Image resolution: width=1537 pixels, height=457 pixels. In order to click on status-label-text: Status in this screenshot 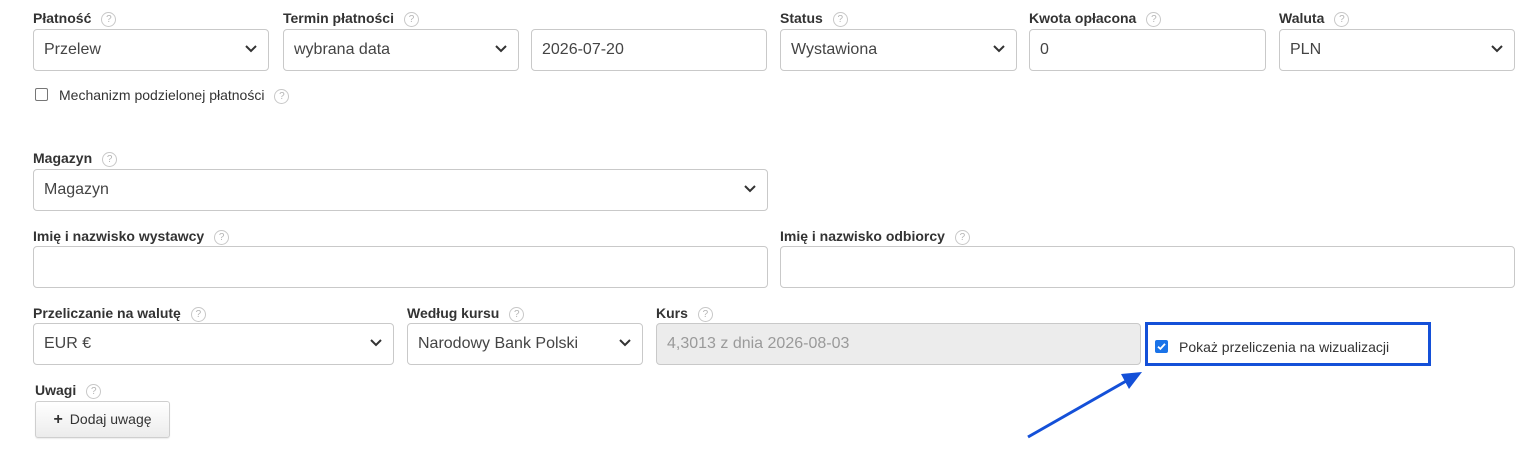, I will do `click(801, 18)`.